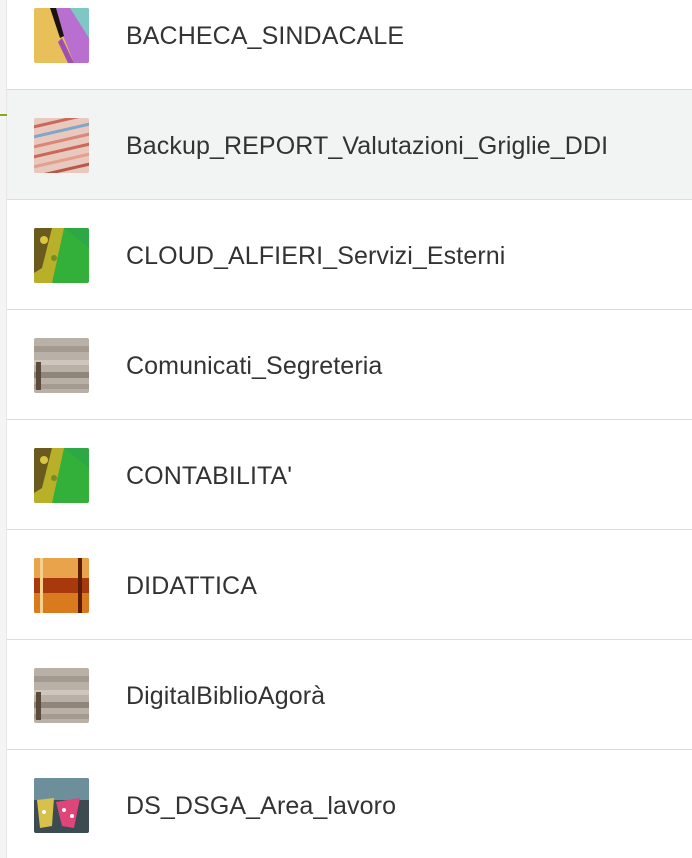 The width and height of the screenshot is (692, 858). I want to click on folder-row-cloud-alfieri: CLOUD_ALFIERI_Servizi_Esterni, so click(349, 255).